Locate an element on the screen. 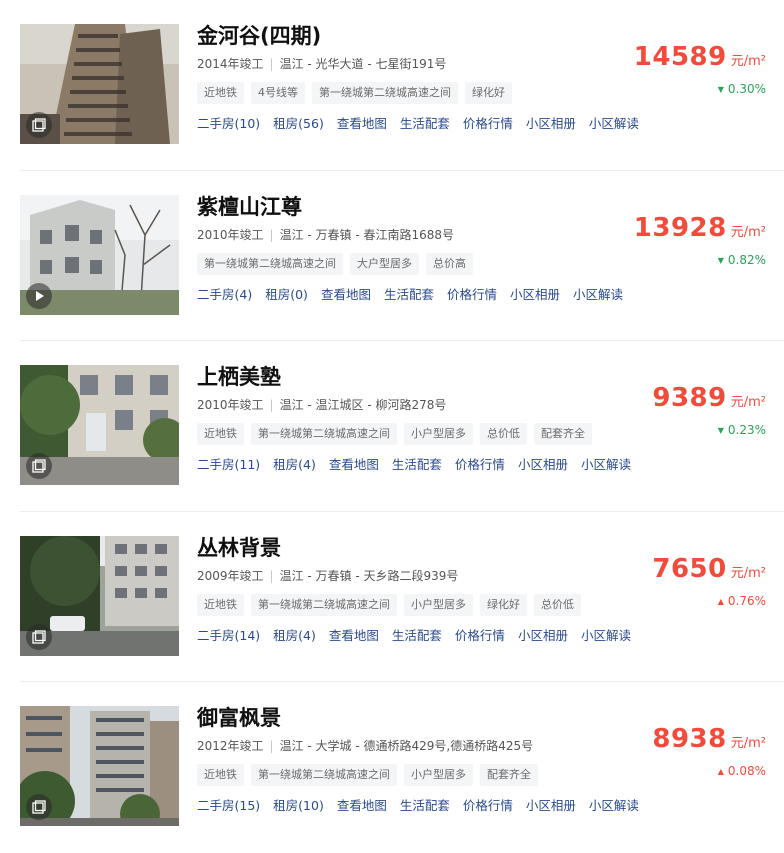 This screenshot has width=784, height=853. link-secondhand: 二手房(10) is located at coordinates (228, 123).